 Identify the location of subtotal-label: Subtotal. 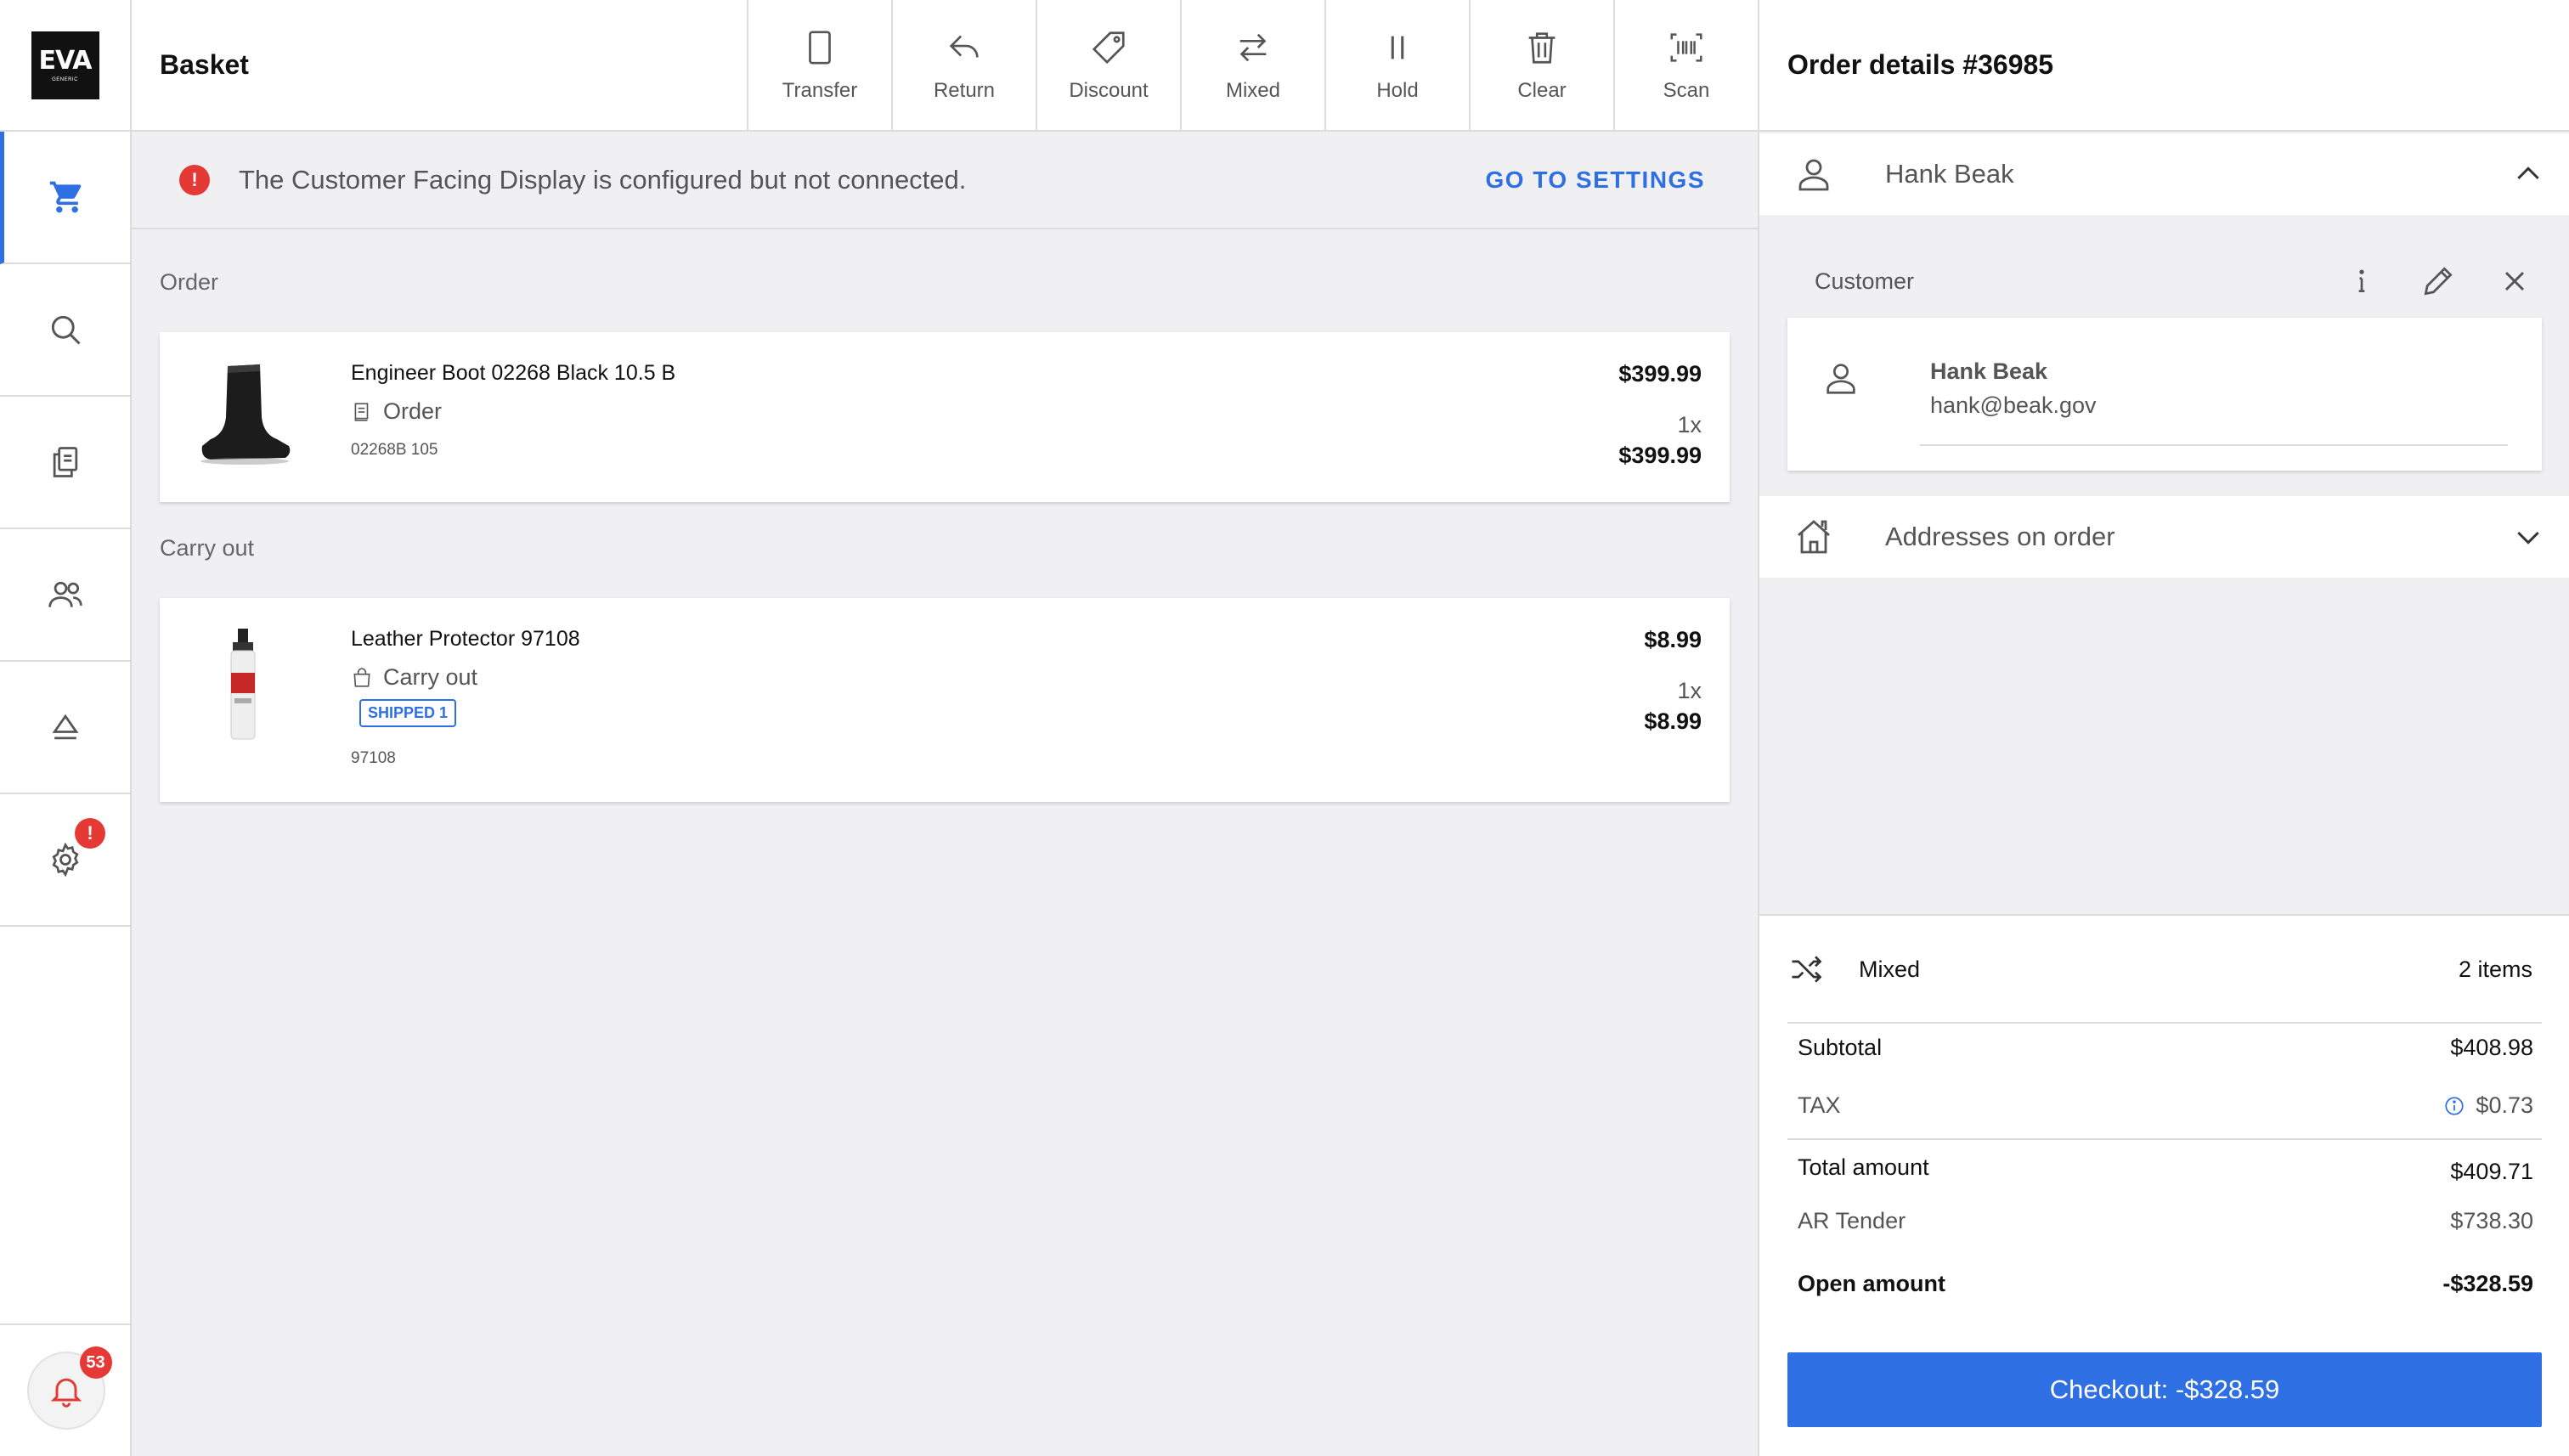
(1841, 1048).